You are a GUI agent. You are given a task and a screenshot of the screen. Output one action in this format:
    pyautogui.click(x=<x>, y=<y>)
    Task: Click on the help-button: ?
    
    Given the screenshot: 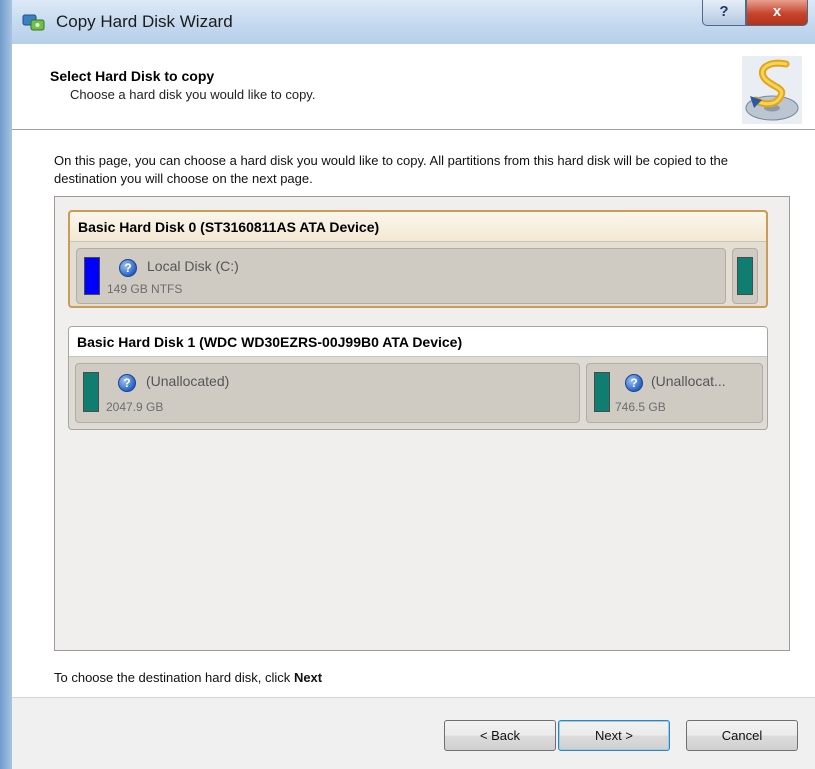 What is the action you would take?
    pyautogui.click(x=724, y=13)
    